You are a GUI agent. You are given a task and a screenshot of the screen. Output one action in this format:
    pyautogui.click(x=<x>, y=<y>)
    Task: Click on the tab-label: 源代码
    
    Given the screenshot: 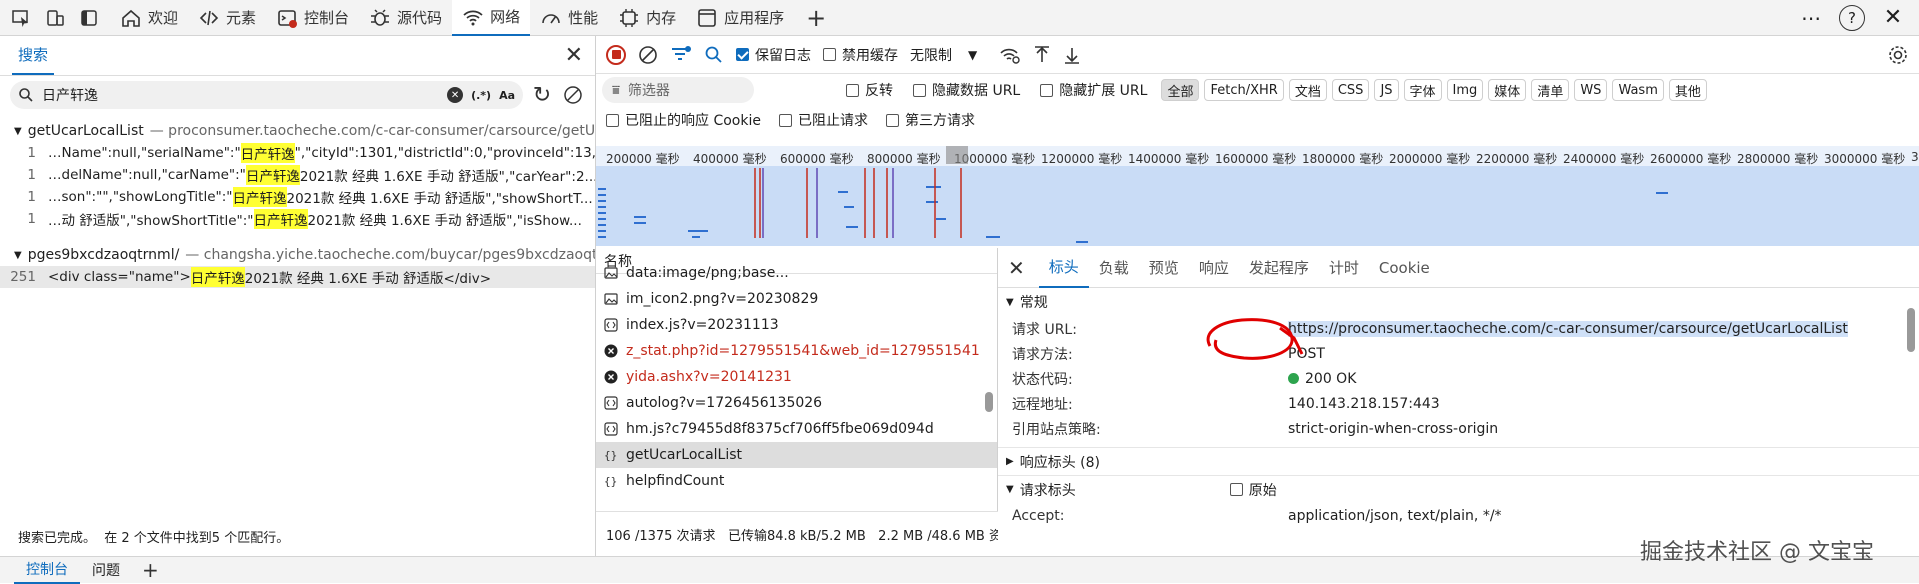 What is the action you would take?
    pyautogui.click(x=420, y=18)
    